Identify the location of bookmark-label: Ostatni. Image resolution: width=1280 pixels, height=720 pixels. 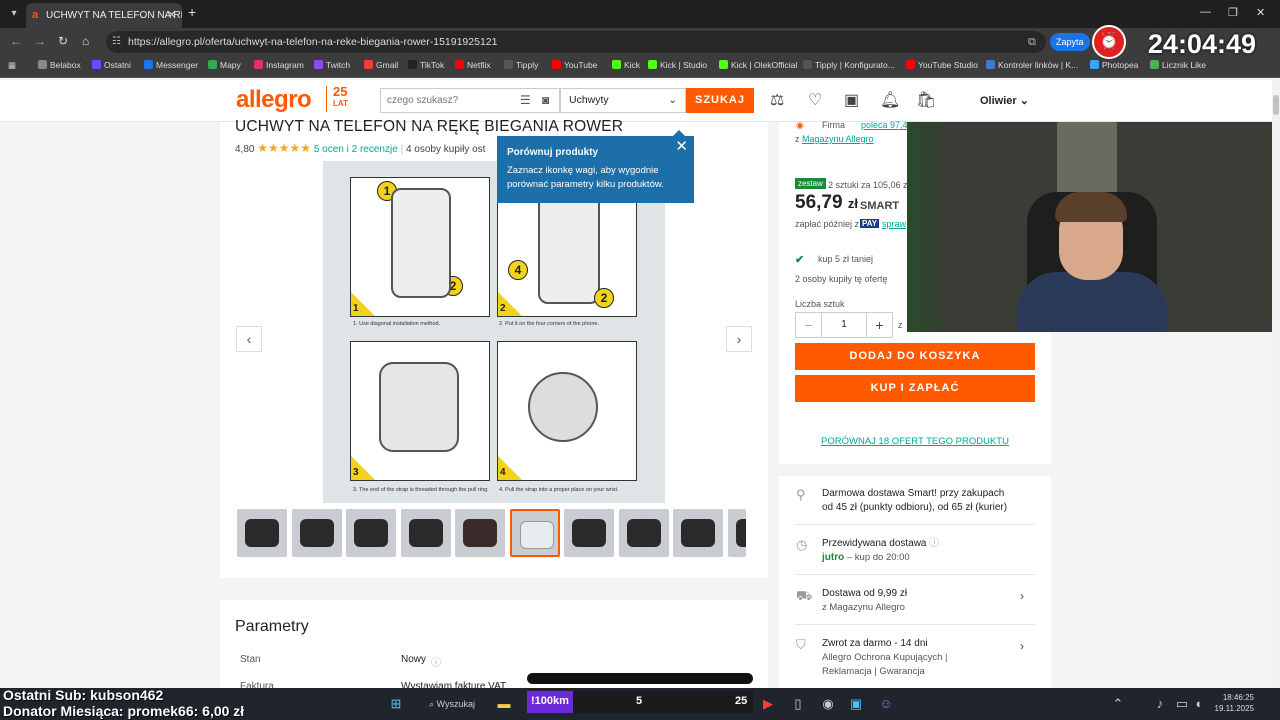
(117, 65).